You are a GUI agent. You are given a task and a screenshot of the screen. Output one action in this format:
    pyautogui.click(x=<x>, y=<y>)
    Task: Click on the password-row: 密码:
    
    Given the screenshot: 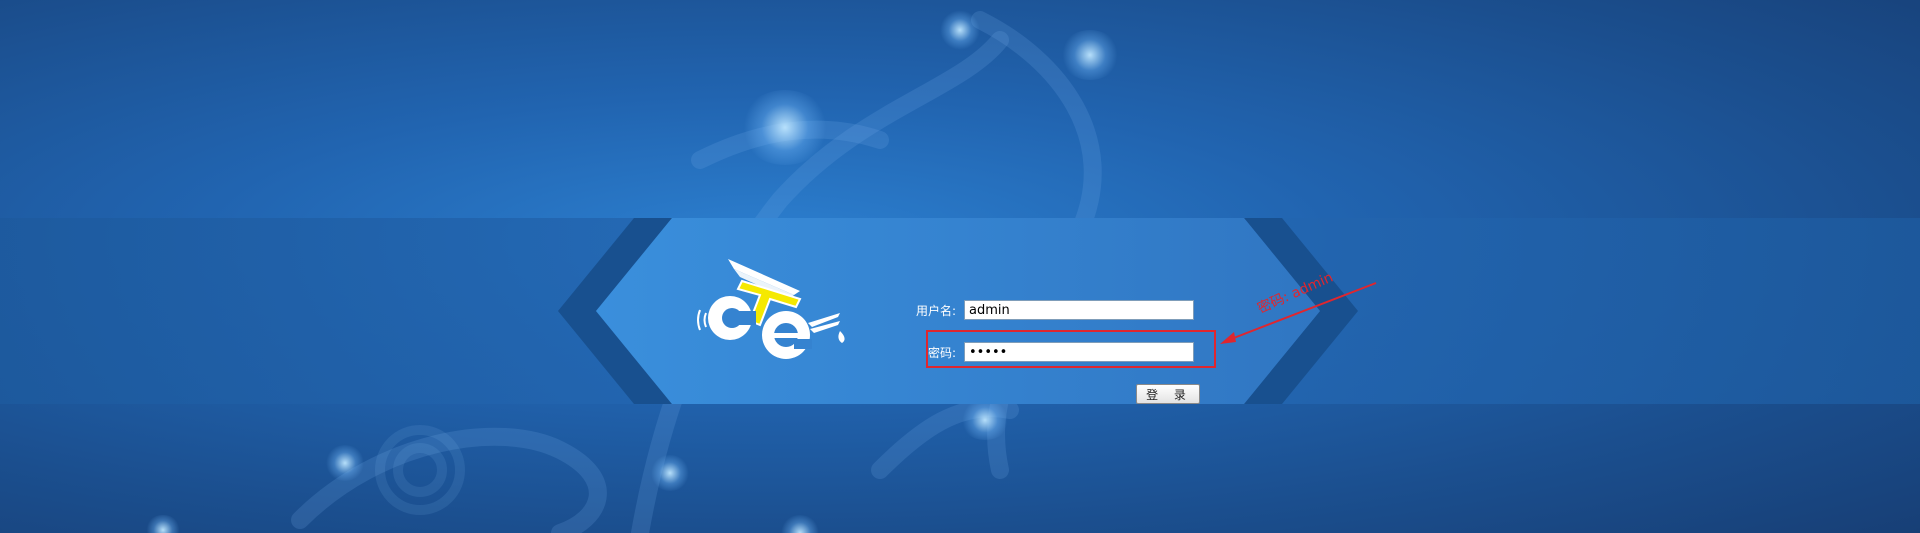 What is the action you would take?
    pyautogui.click(x=1065, y=352)
    